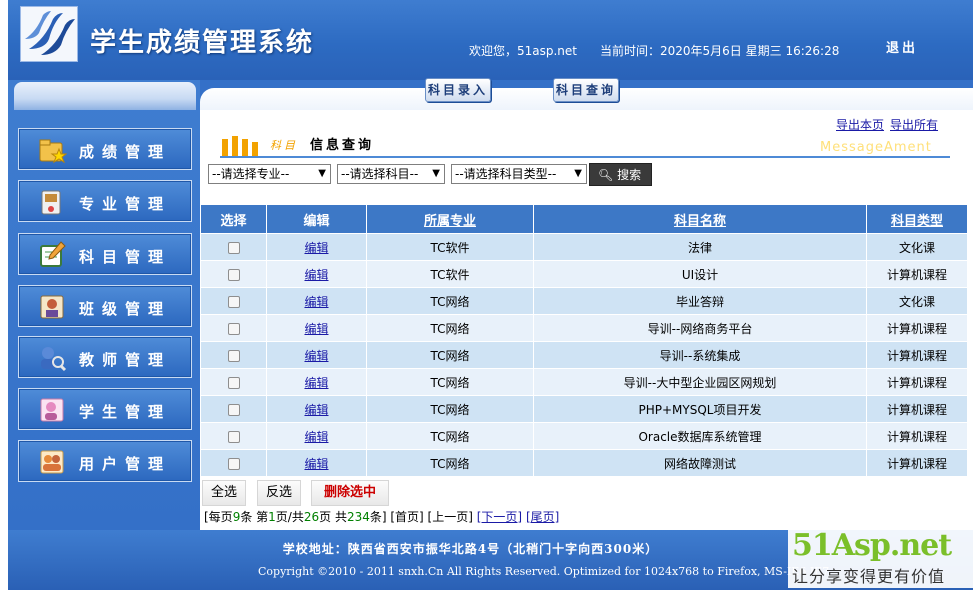 Image resolution: width=978 pixels, height=598 pixels. Describe the element at coordinates (499, 517) in the screenshot. I see `next-page-link: [下一页]` at that location.